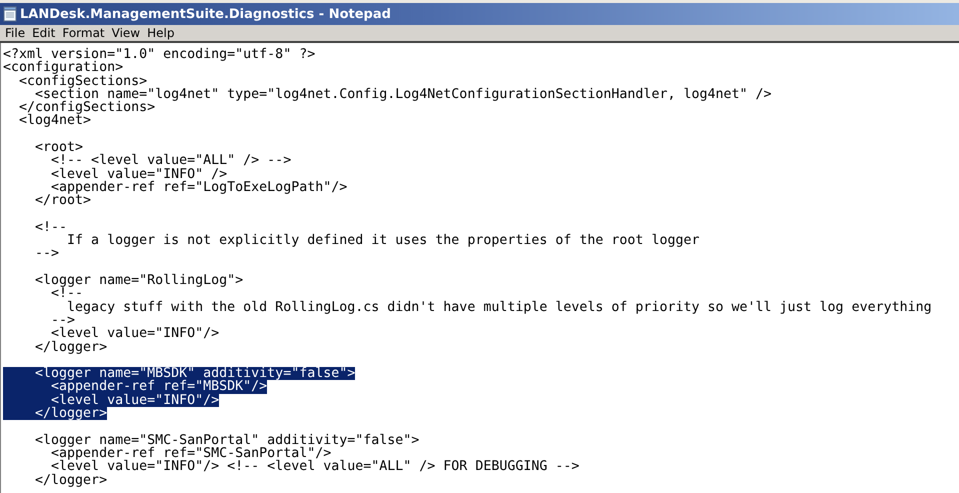  What do you see at coordinates (128, 33) in the screenshot?
I see `menu-item: View` at bounding box center [128, 33].